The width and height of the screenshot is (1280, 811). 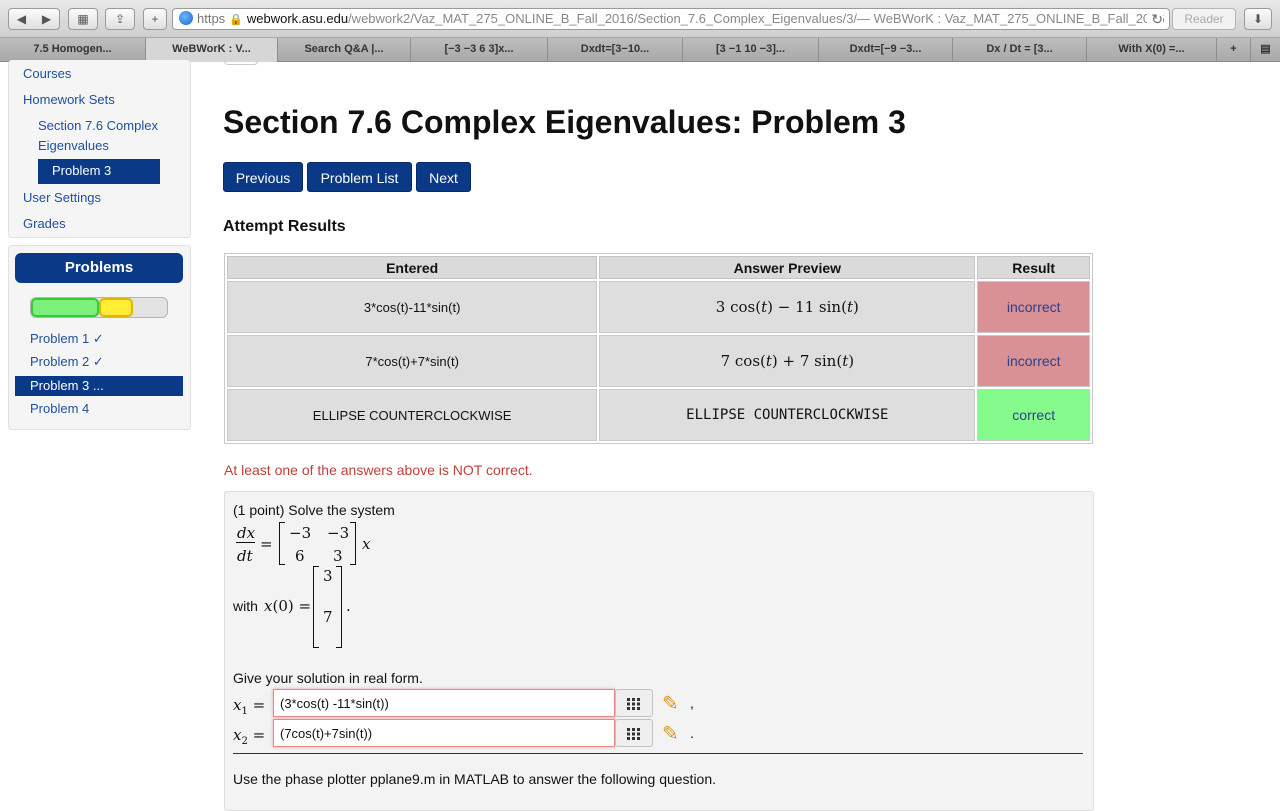 What do you see at coordinates (787, 361) in the screenshot?
I see `preview-cell: 7 cos(t) + 7 sin(t)` at bounding box center [787, 361].